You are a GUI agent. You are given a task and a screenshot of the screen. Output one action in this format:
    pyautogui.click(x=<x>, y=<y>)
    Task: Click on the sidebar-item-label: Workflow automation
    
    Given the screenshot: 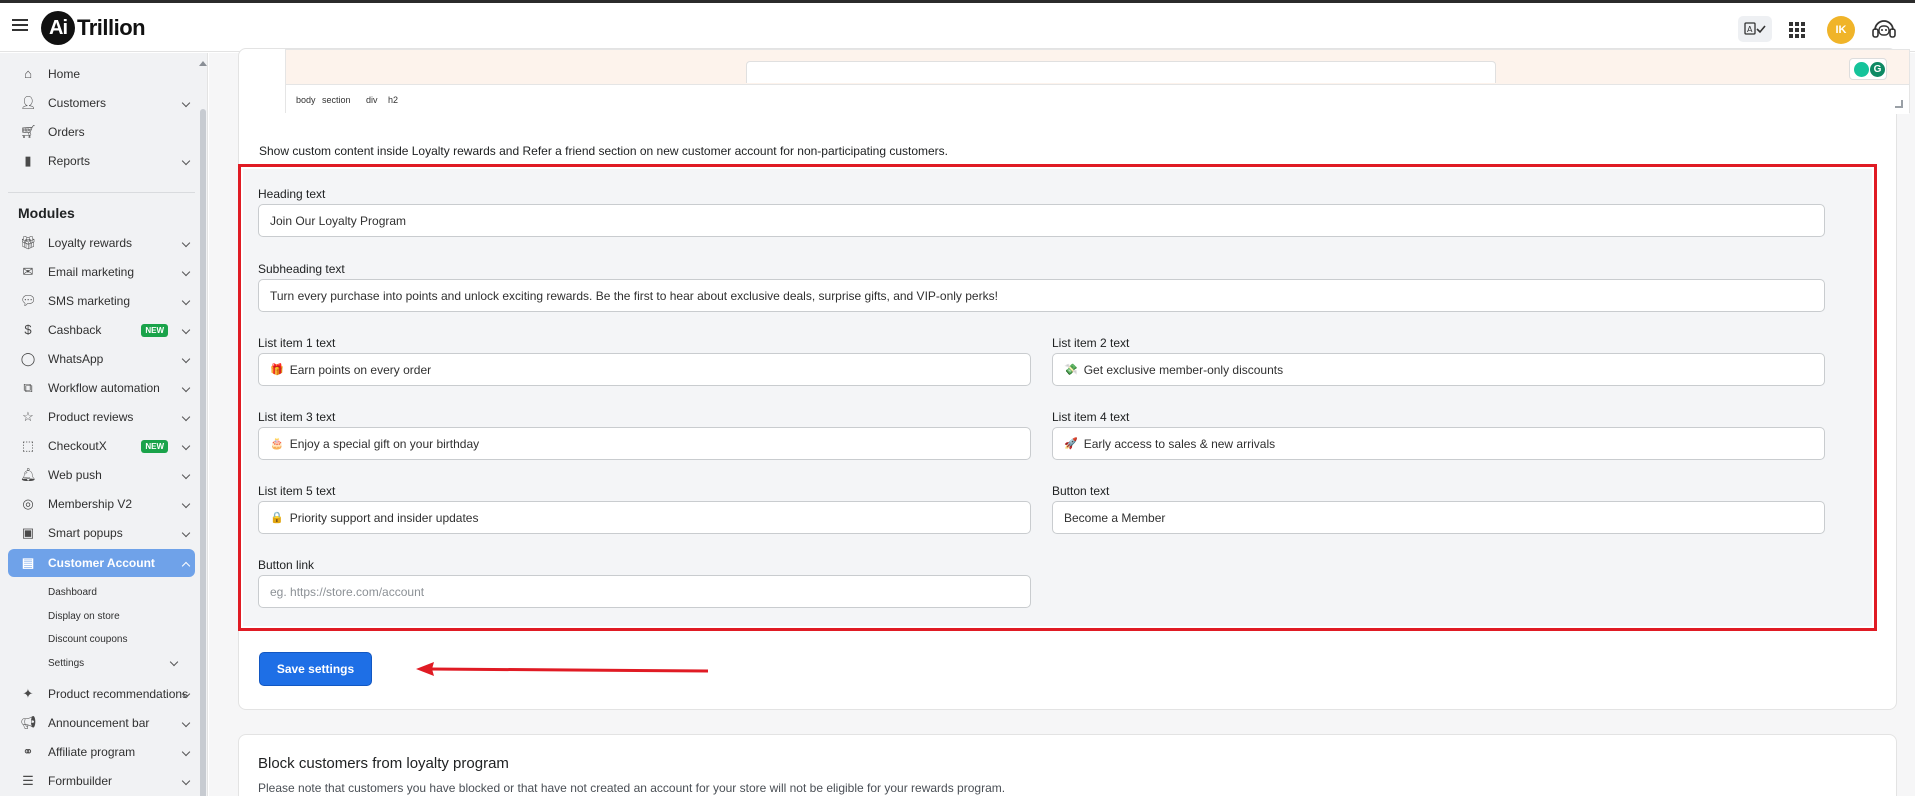 What is the action you would take?
    pyautogui.click(x=104, y=388)
    